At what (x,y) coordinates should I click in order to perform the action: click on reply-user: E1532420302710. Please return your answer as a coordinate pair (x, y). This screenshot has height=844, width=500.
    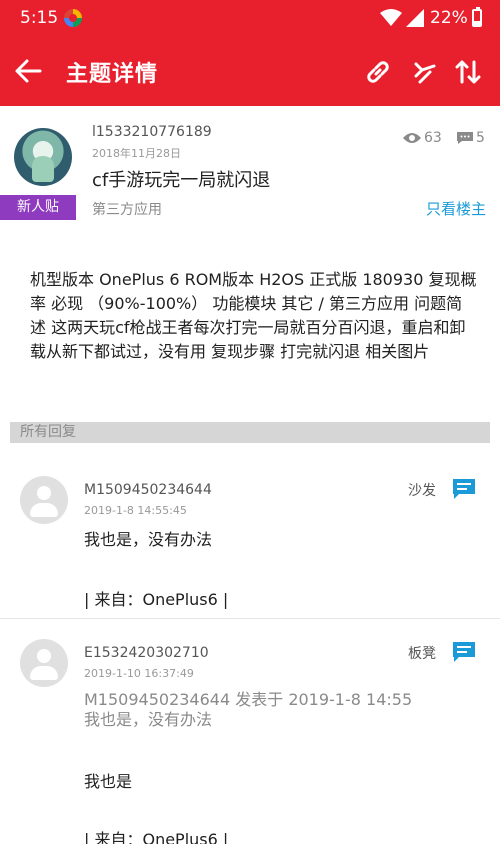
    Looking at the image, I should click on (146, 653).